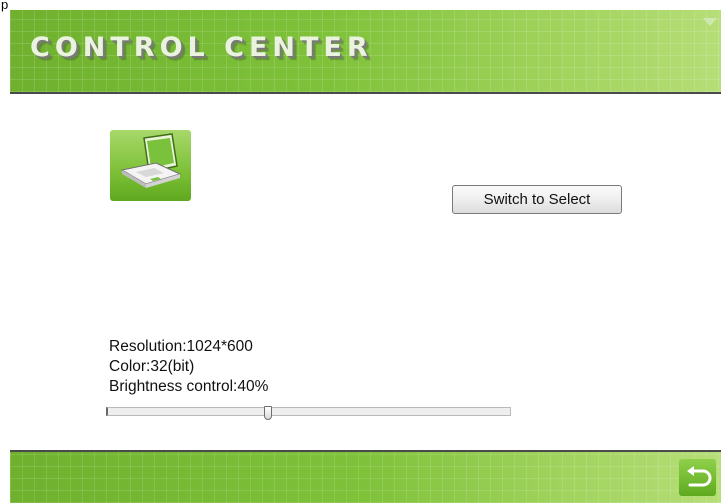 This screenshot has height=503, width=721. I want to click on slider-track, so click(308, 411).